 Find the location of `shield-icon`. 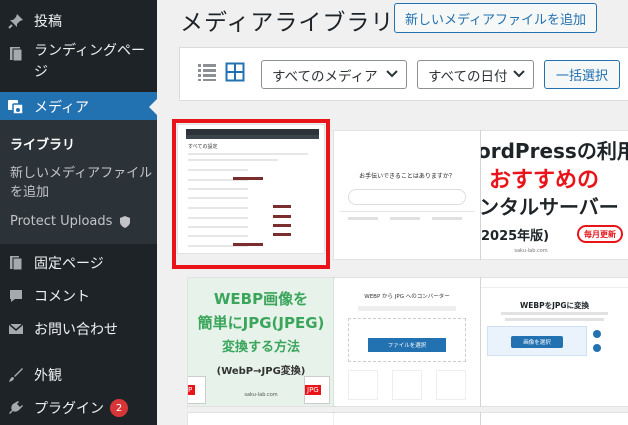

shield-icon is located at coordinates (125, 221).